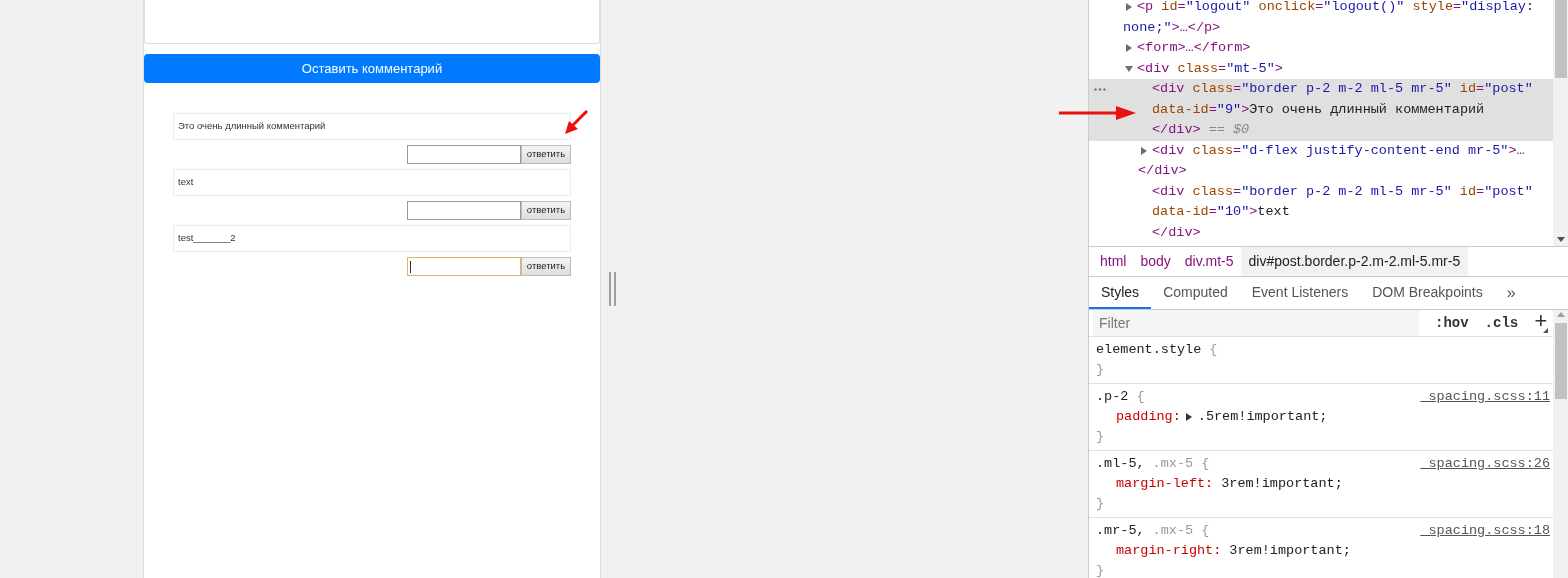 The image size is (1568, 578). I want to click on breadcrumb: div.mt-5, so click(1209, 261).